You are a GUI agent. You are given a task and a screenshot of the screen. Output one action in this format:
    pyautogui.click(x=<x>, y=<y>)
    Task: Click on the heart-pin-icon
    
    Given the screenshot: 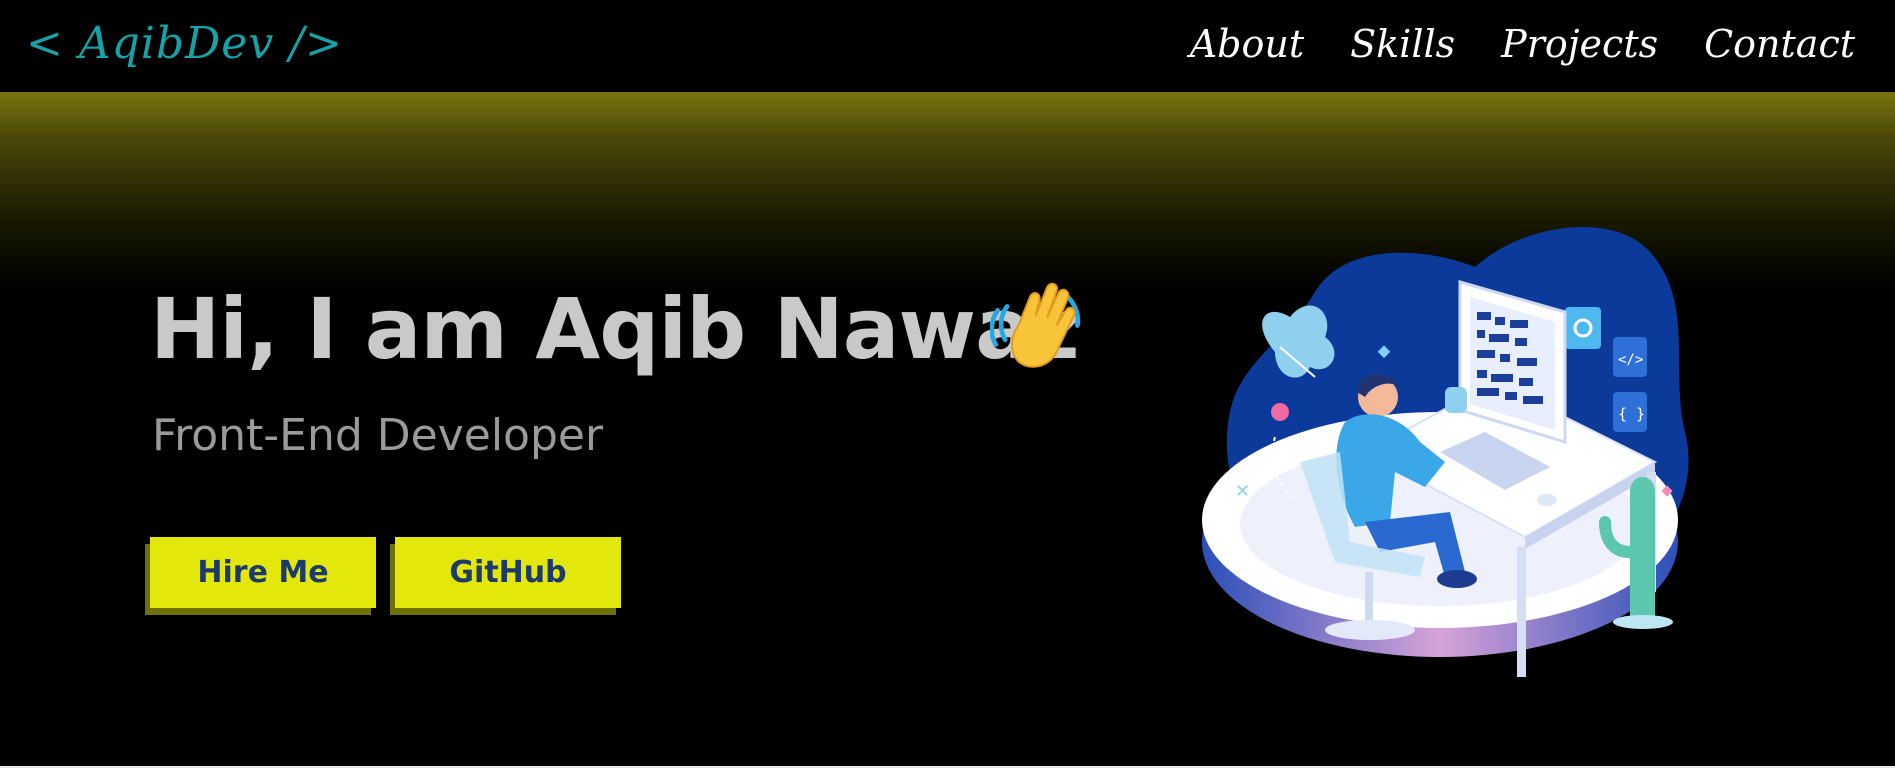 What is the action you would take?
    pyautogui.click(x=1280, y=412)
    